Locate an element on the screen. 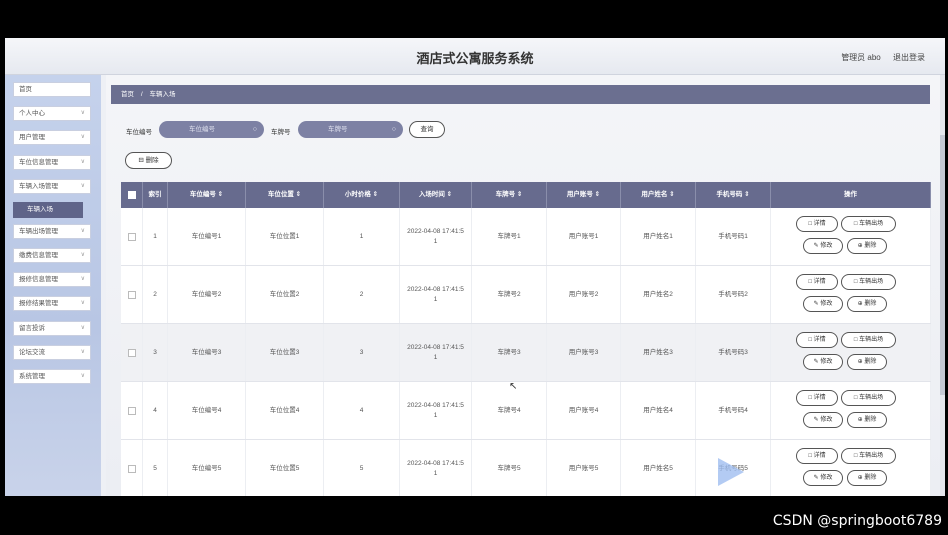 The image size is (948, 535). sidebar-item: 论坛交流 ∨ is located at coordinates (52, 352).